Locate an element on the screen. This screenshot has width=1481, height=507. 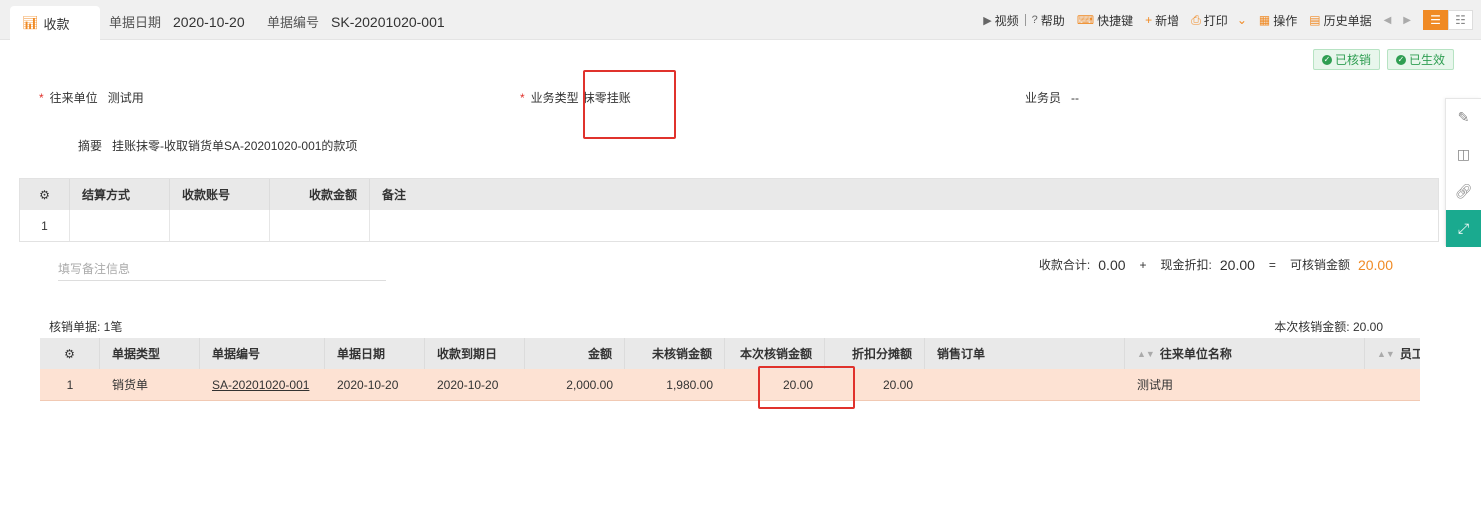
summary-value: 挂账抹零-收取销货单SA-20201020-001的款项 is located at coordinates (234, 145).